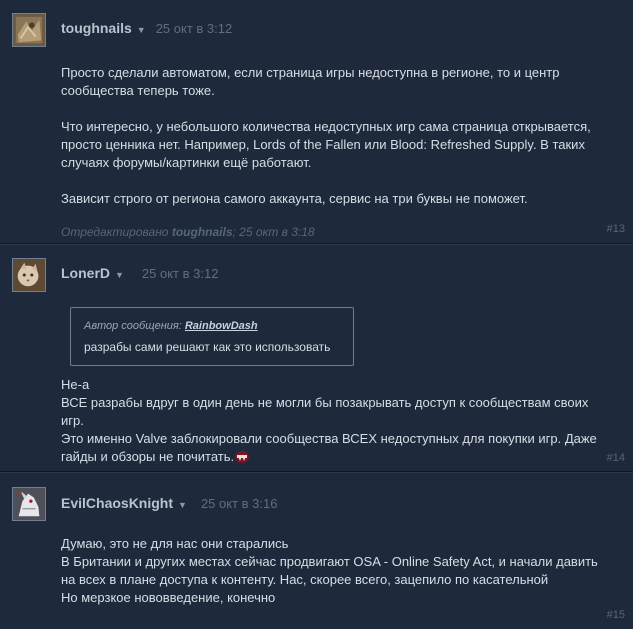 Image resolution: width=633 pixels, height=629 pixels. What do you see at coordinates (616, 229) in the screenshot?
I see `post-number: #13` at bounding box center [616, 229].